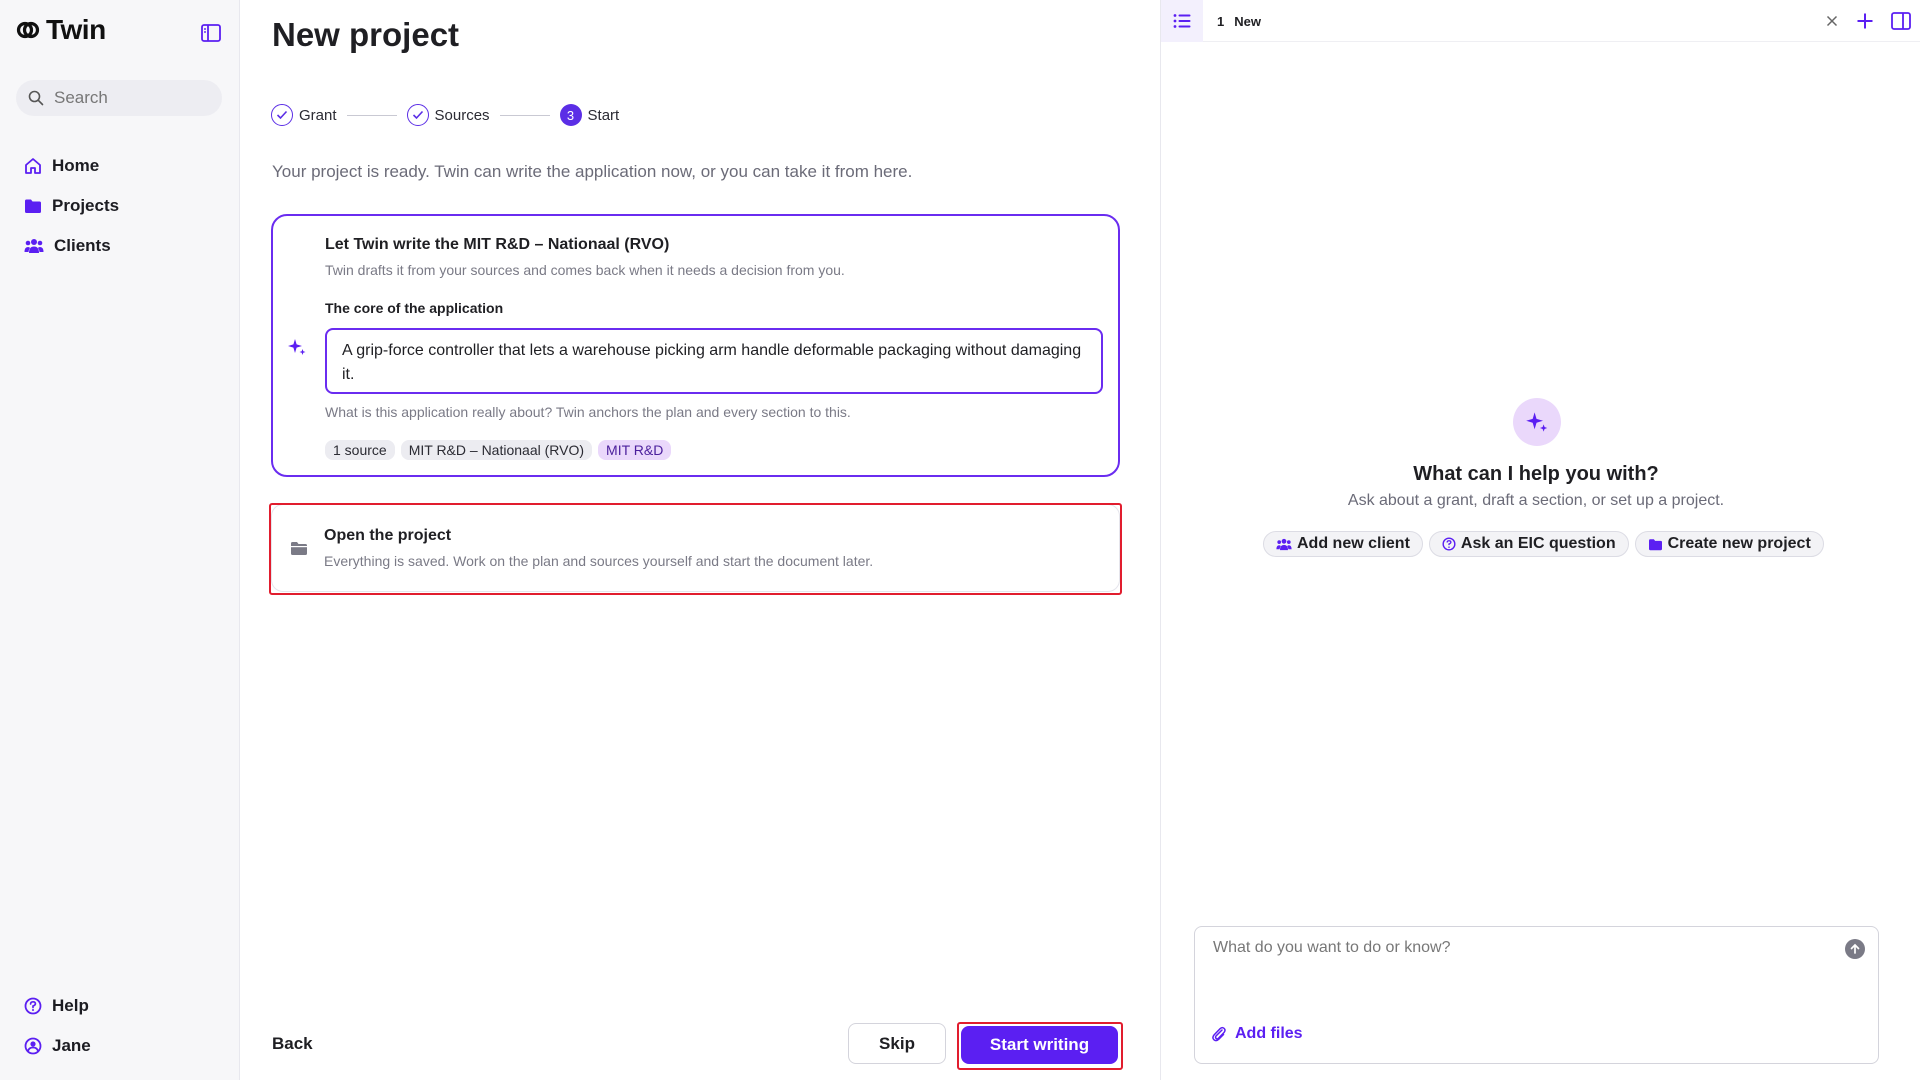 The width and height of the screenshot is (1920, 1080). Describe the element at coordinates (318, 115) in the screenshot. I see `step-label: Grant` at that location.